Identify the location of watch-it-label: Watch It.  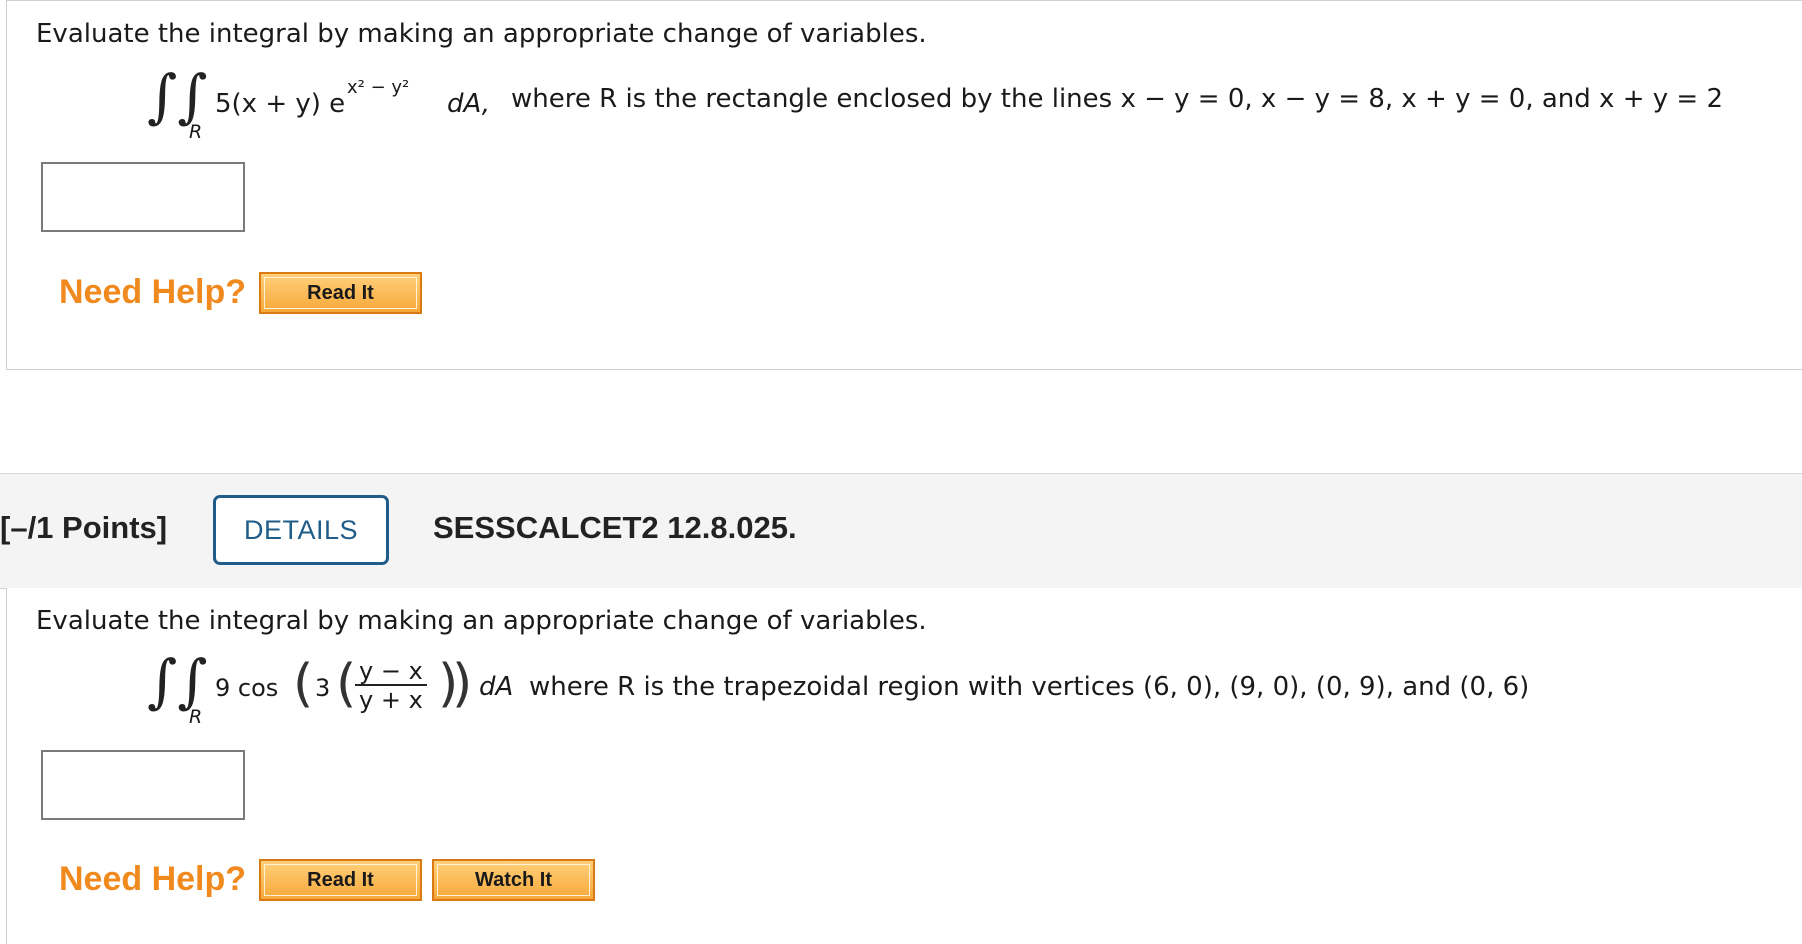
(513, 880).